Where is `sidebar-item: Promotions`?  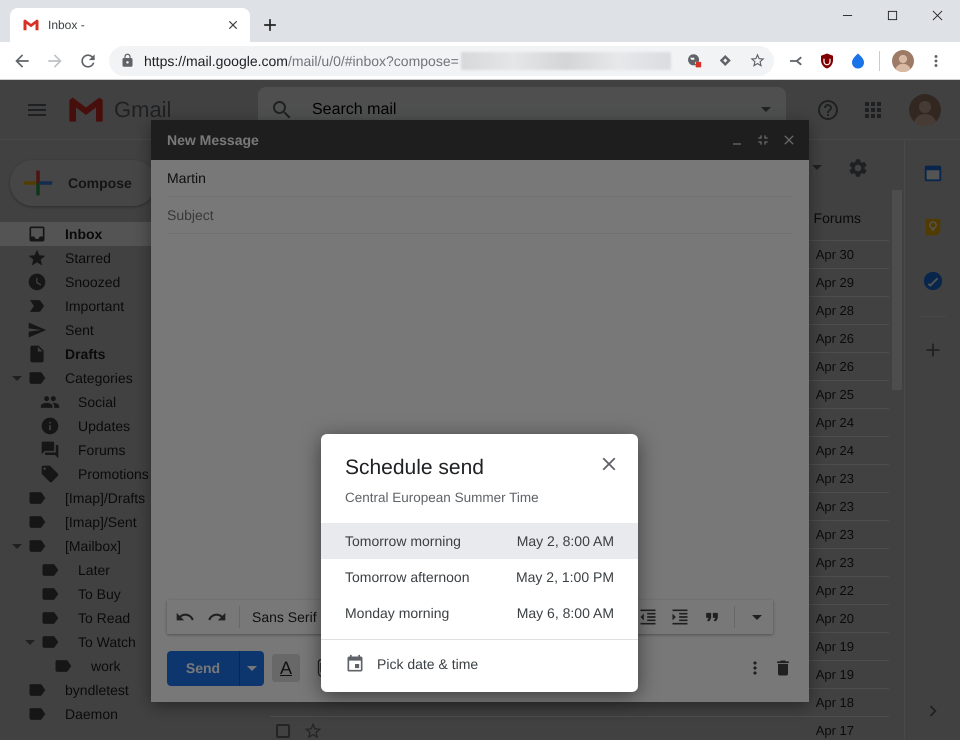 sidebar-item: Promotions is located at coordinates (128, 474).